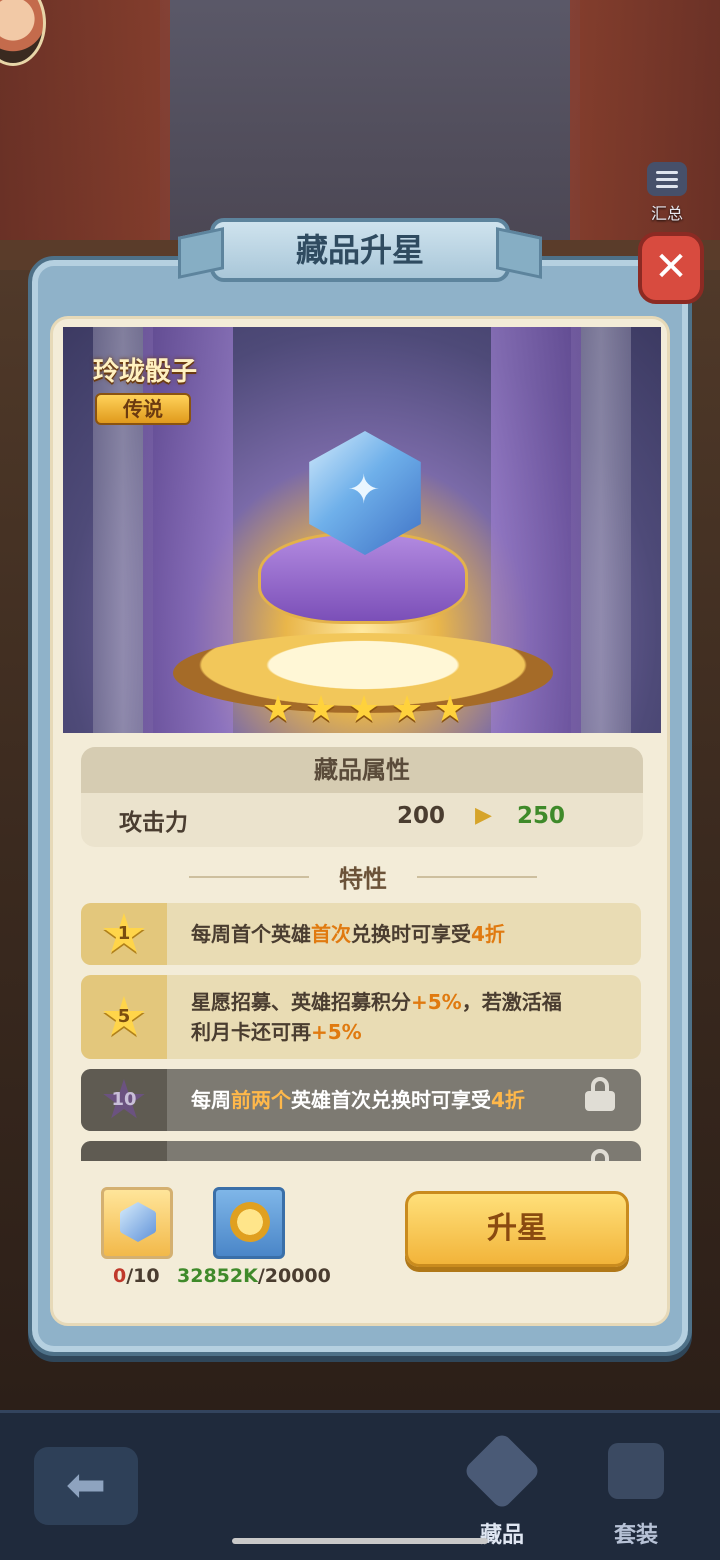 The width and height of the screenshot is (720, 1560). I want to click on arrow-left-icon: ⬅, so click(86, 1485).